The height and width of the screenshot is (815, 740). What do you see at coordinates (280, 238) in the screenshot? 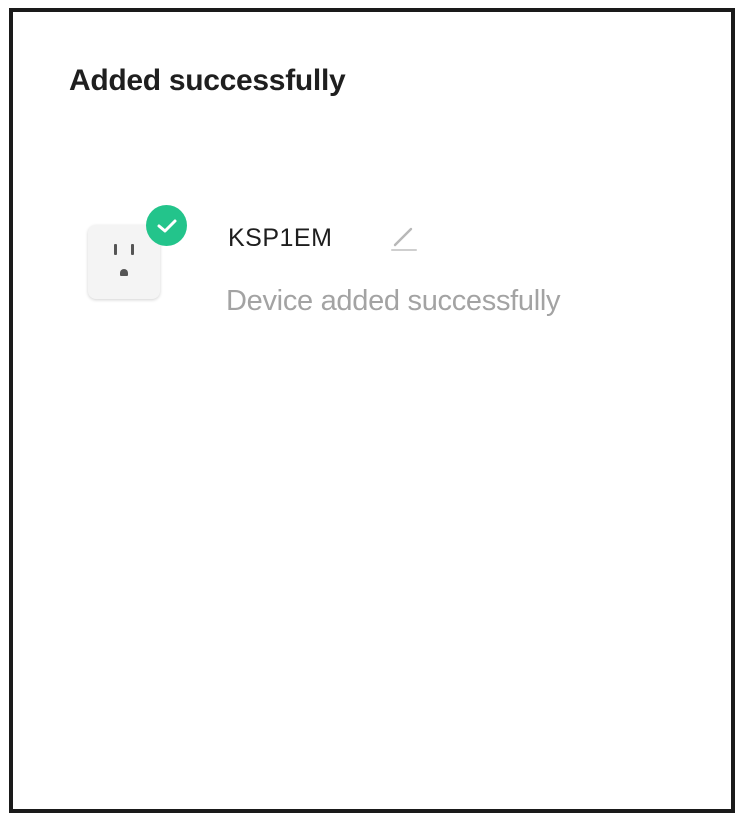
I see `device-name: KSP1EM` at bounding box center [280, 238].